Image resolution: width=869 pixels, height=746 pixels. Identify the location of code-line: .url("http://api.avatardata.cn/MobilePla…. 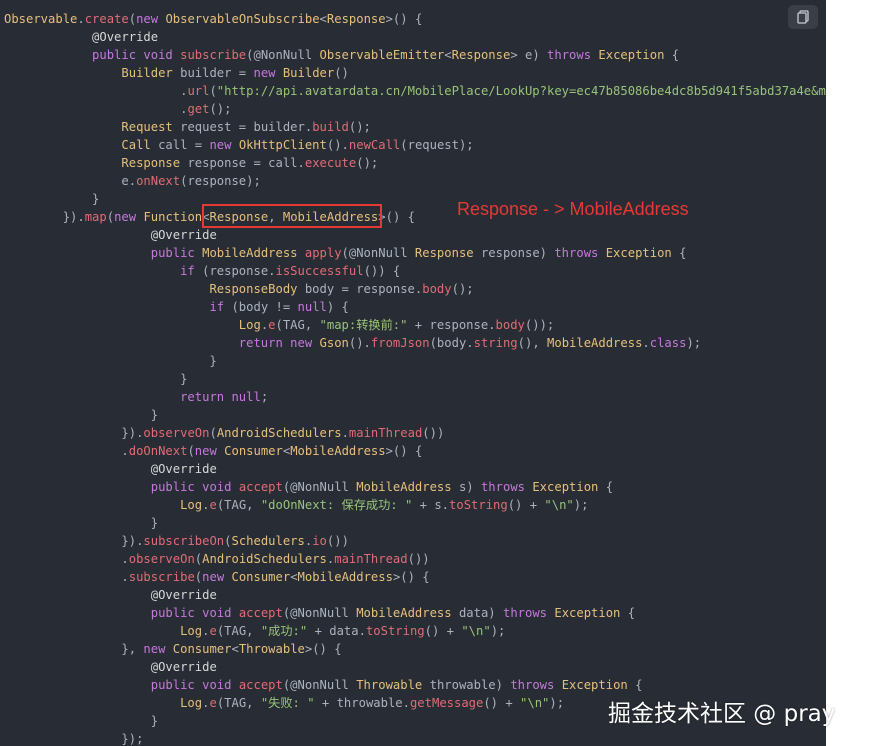
(415, 91).